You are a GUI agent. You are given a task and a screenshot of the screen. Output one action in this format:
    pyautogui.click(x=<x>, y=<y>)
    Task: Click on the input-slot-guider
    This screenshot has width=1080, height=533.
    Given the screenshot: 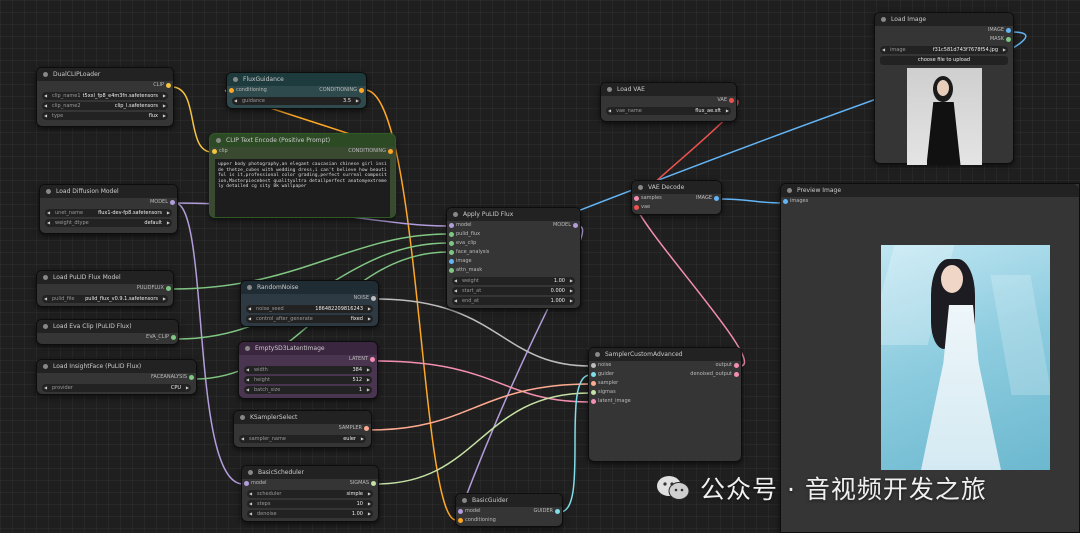 What is the action you would take?
    pyautogui.click(x=593, y=374)
    